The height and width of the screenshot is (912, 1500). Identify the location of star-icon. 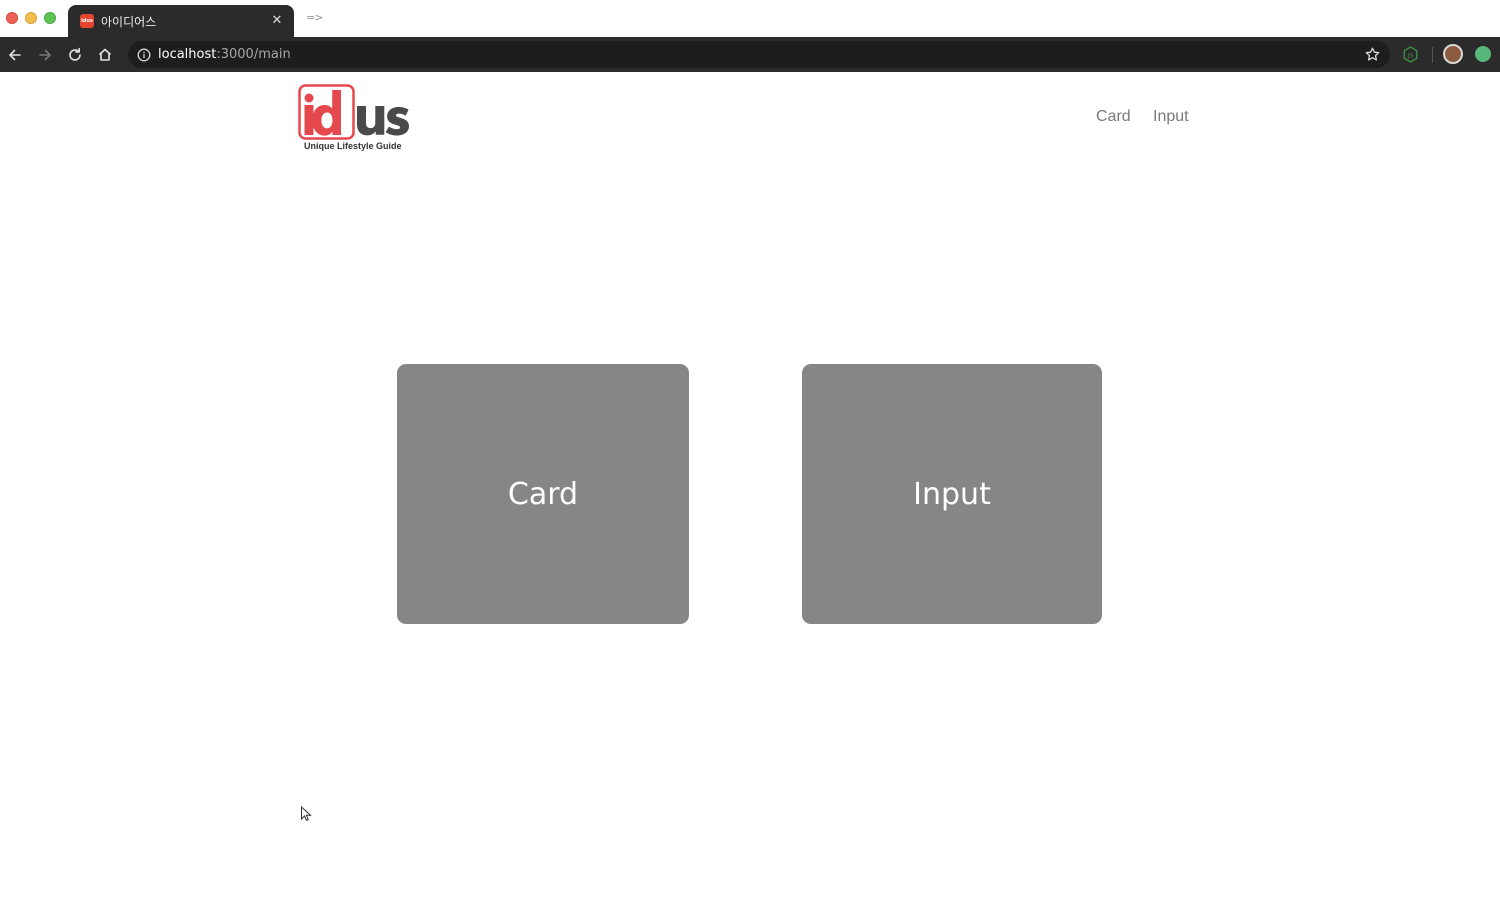
(1372, 54).